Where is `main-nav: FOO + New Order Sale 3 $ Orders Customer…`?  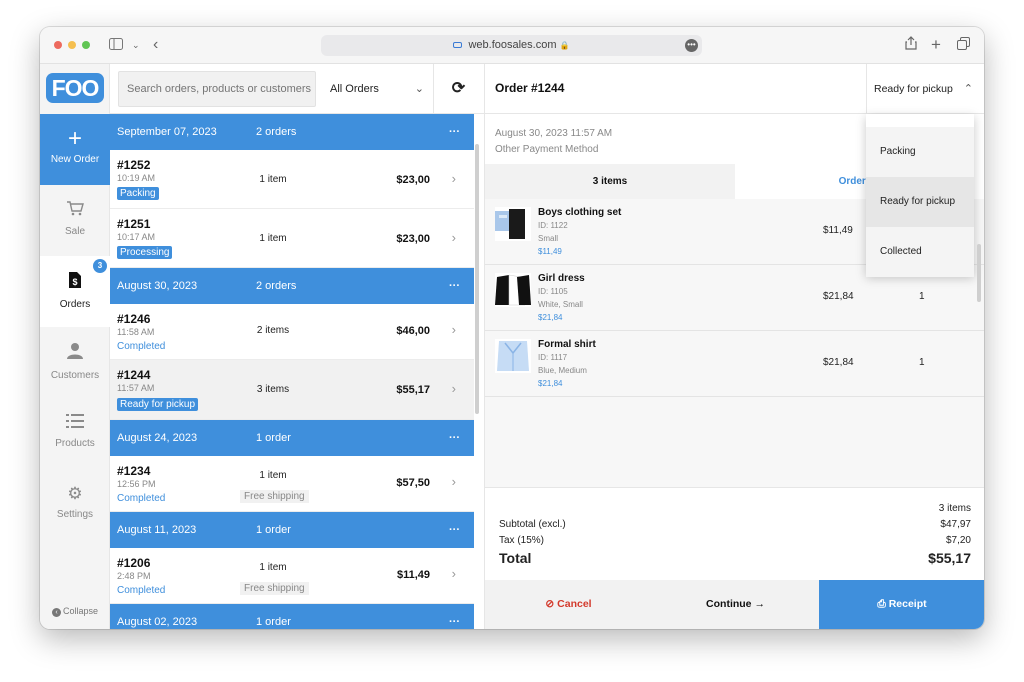
main-nav: FOO + New Order Sale 3 $ Orders Customer… is located at coordinates (75, 346).